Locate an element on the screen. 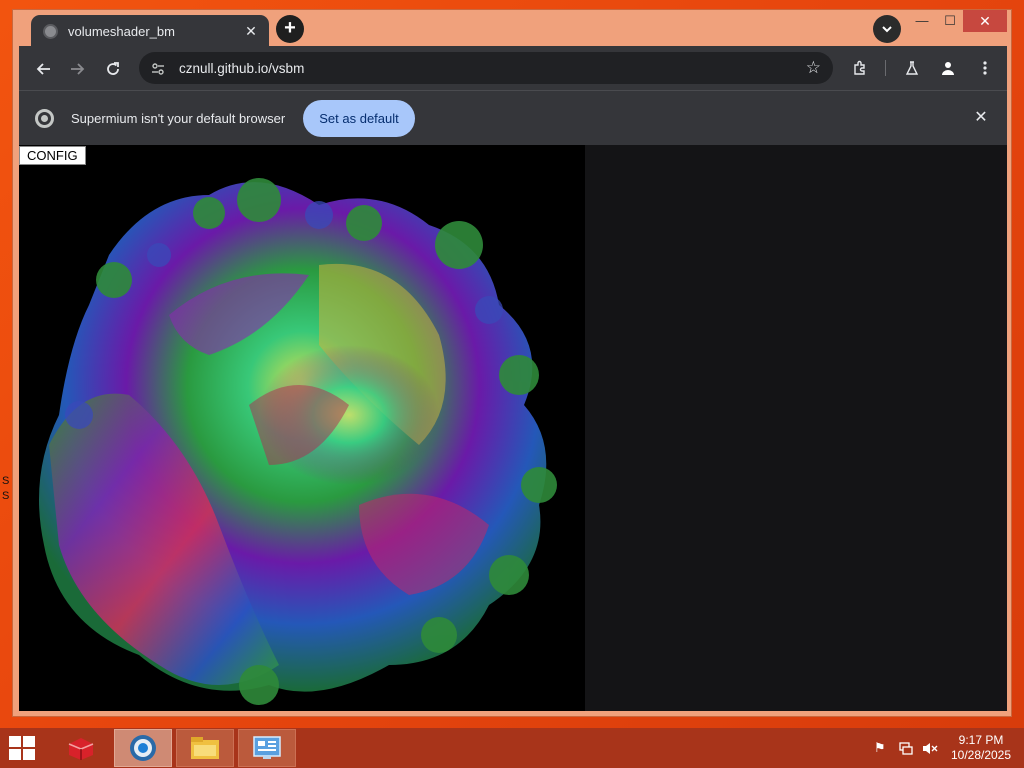  arrow-right-icon is located at coordinates (78, 68).